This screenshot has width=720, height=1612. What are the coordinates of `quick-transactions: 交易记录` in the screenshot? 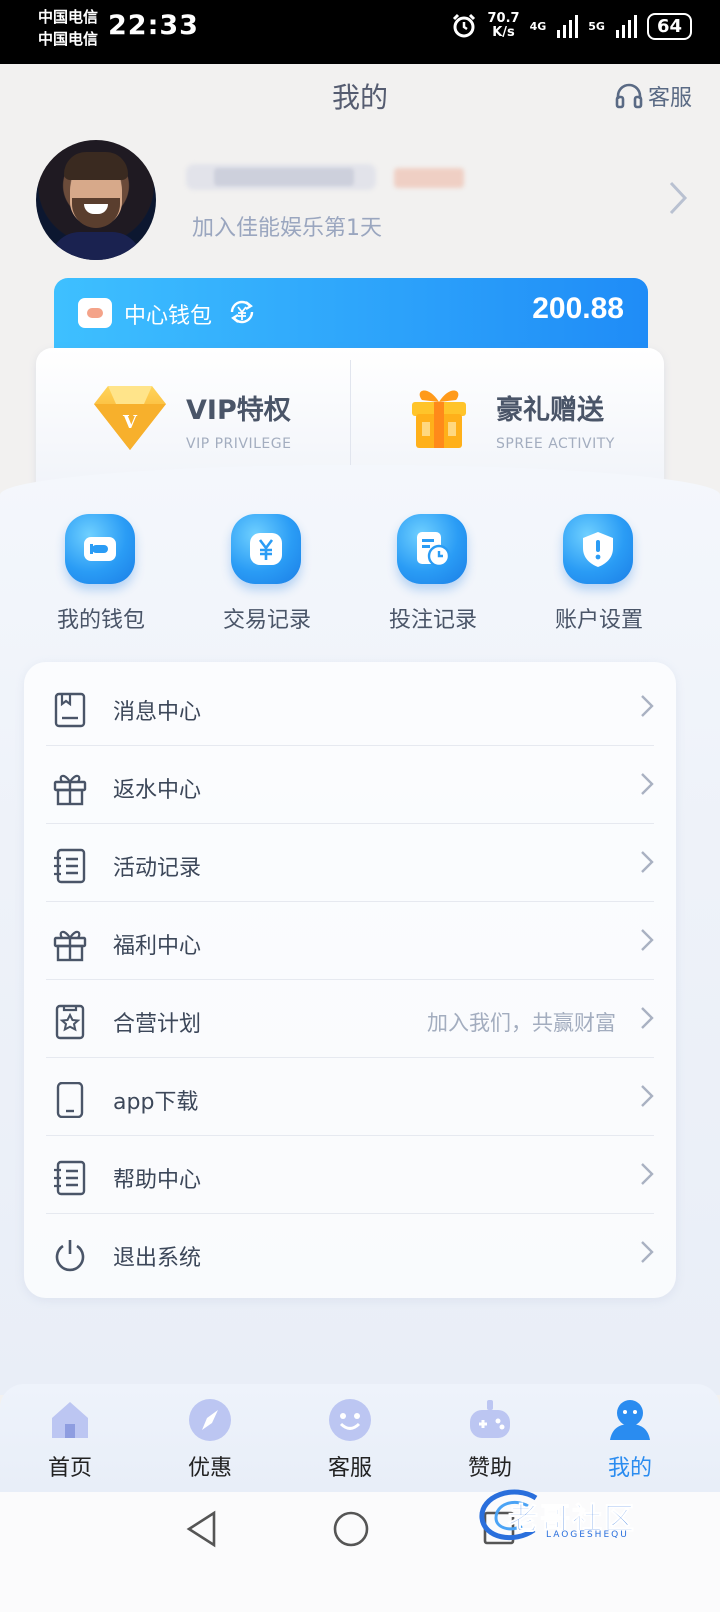 It's located at (267, 575).